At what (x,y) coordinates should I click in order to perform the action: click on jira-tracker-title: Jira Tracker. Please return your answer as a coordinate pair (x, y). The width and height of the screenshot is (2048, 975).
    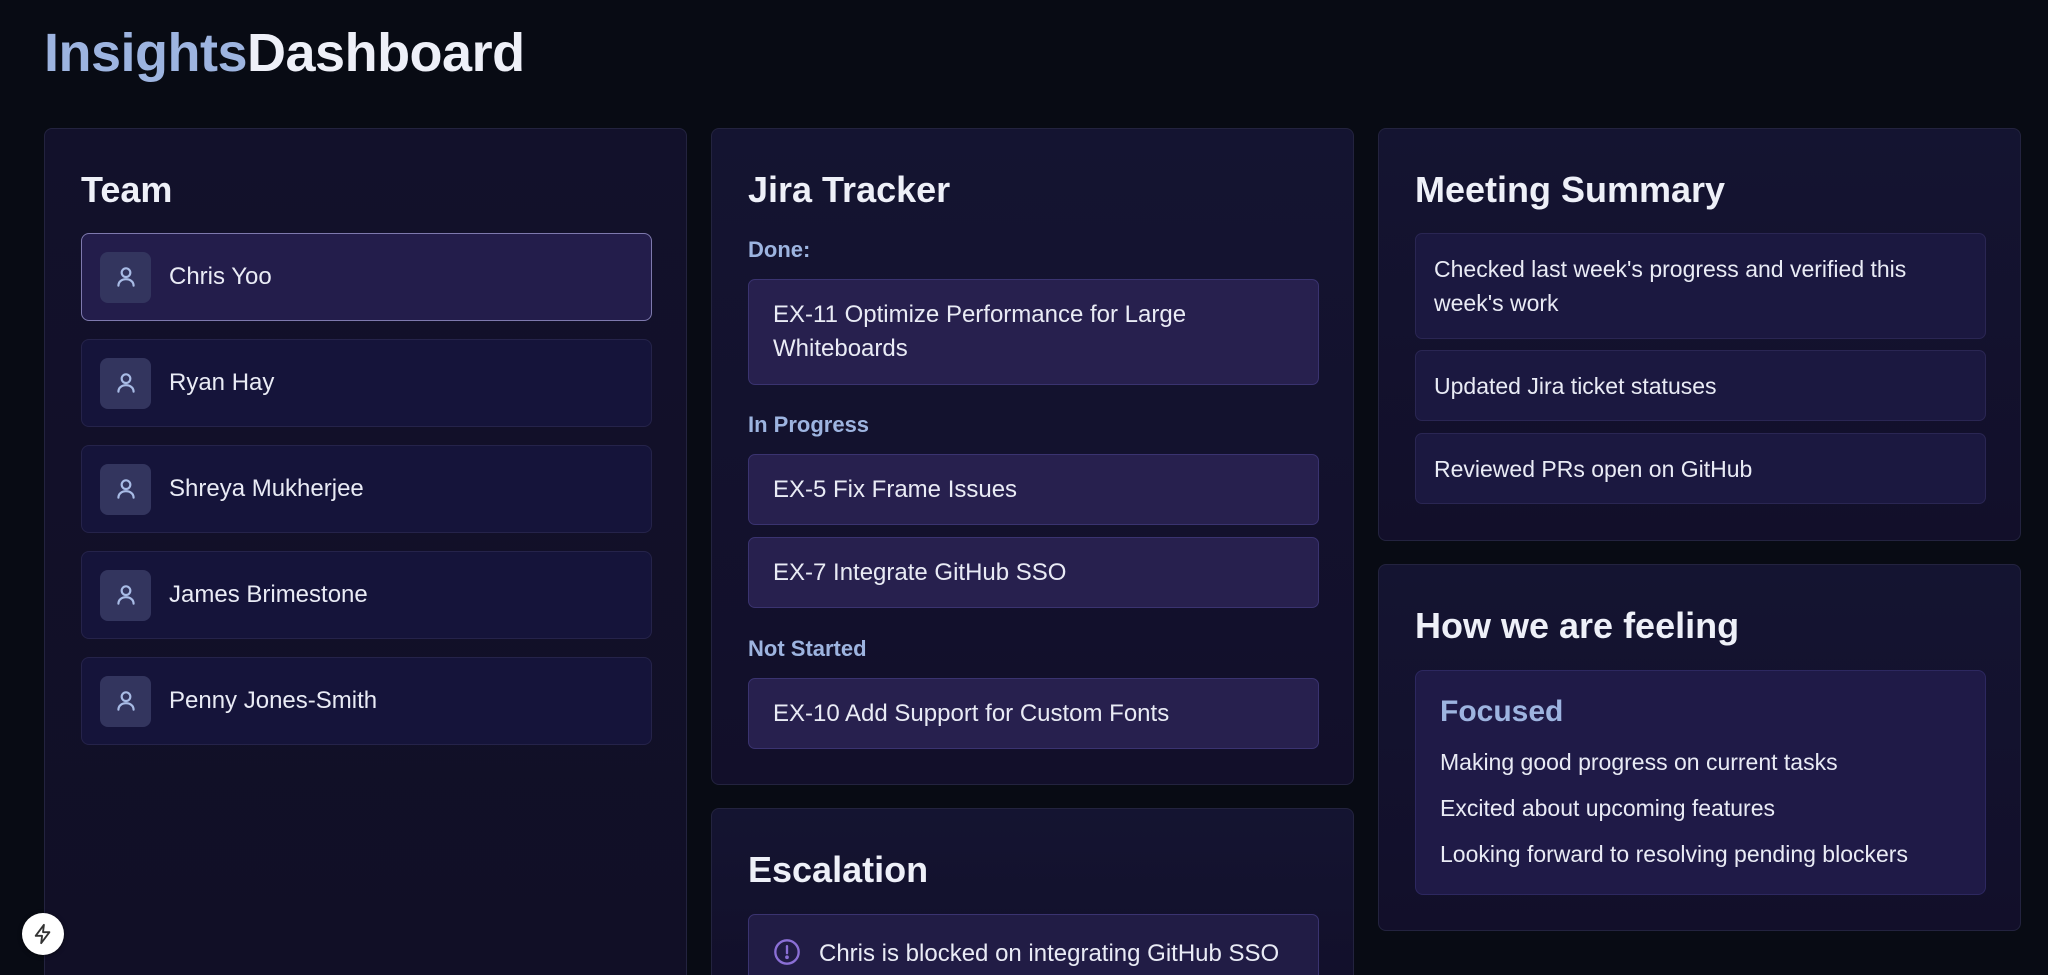
    Looking at the image, I should click on (849, 189).